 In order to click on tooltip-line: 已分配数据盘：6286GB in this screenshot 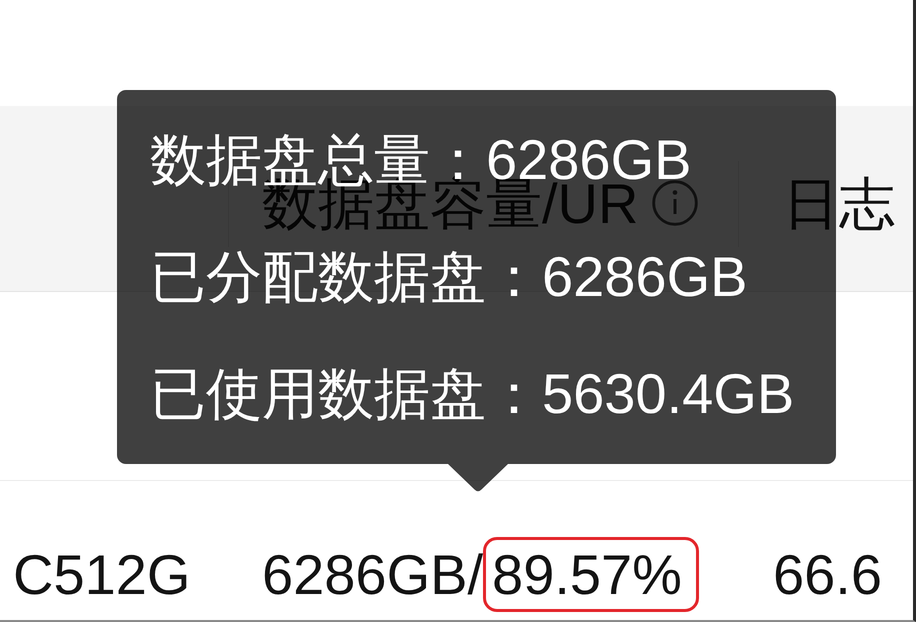, I will do `click(449, 277)`.